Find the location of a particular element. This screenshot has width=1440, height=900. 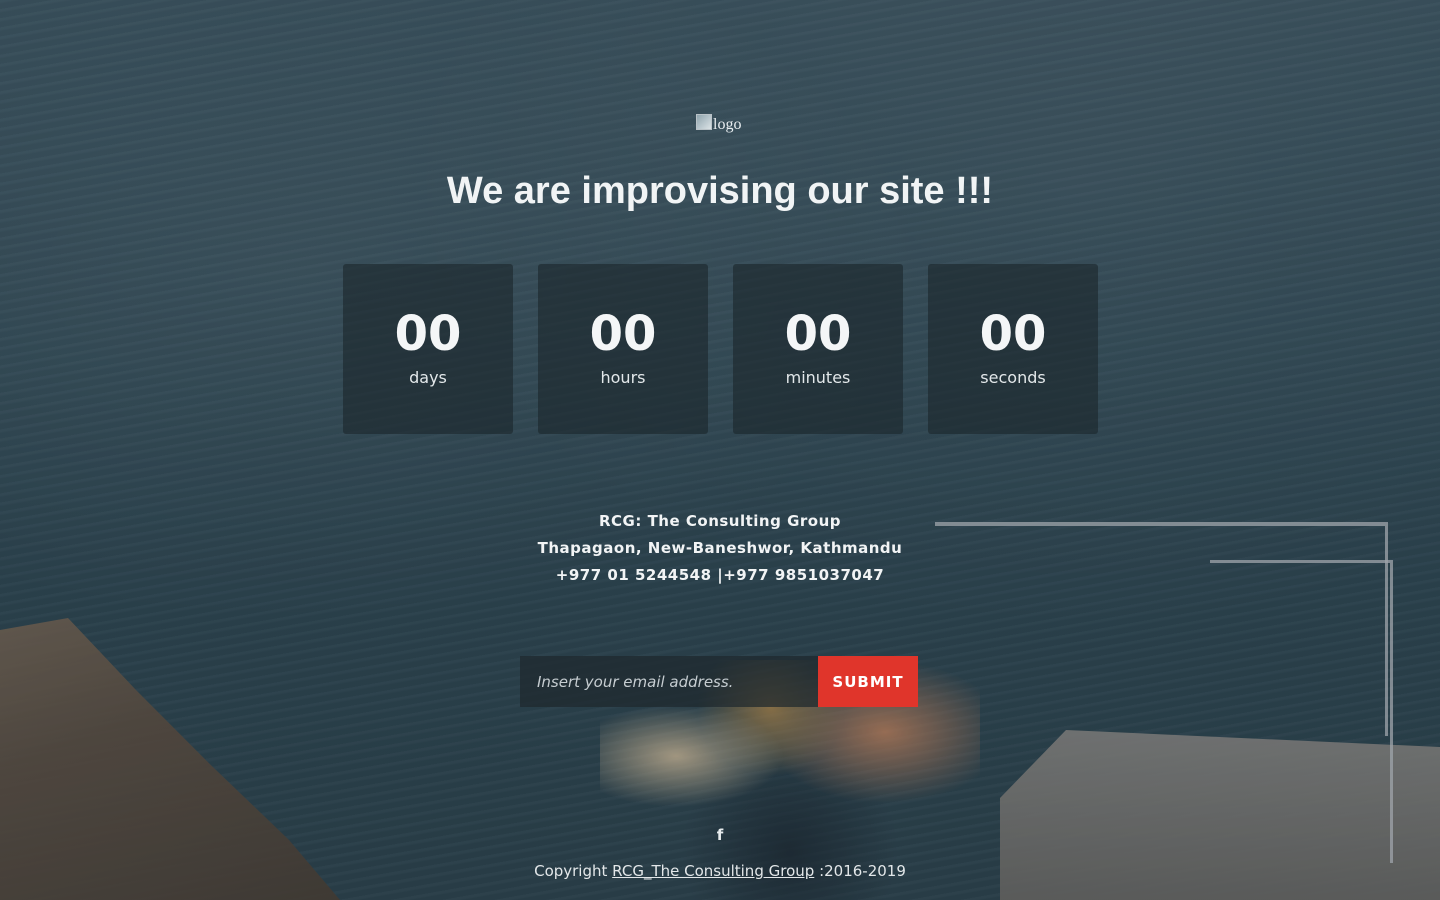

countdown-unit: hours is located at coordinates (623, 377).